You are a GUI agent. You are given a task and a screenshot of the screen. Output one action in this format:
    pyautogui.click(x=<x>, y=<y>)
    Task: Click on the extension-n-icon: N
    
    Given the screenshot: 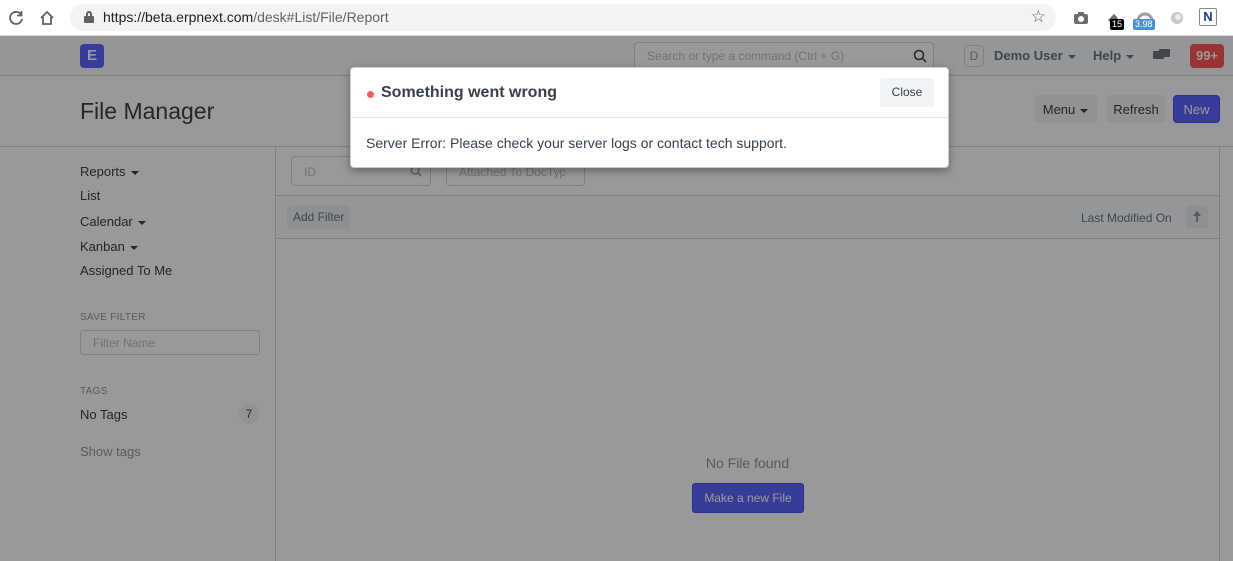 What is the action you would take?
    pyautogui.click(x=1208, y=17)
    